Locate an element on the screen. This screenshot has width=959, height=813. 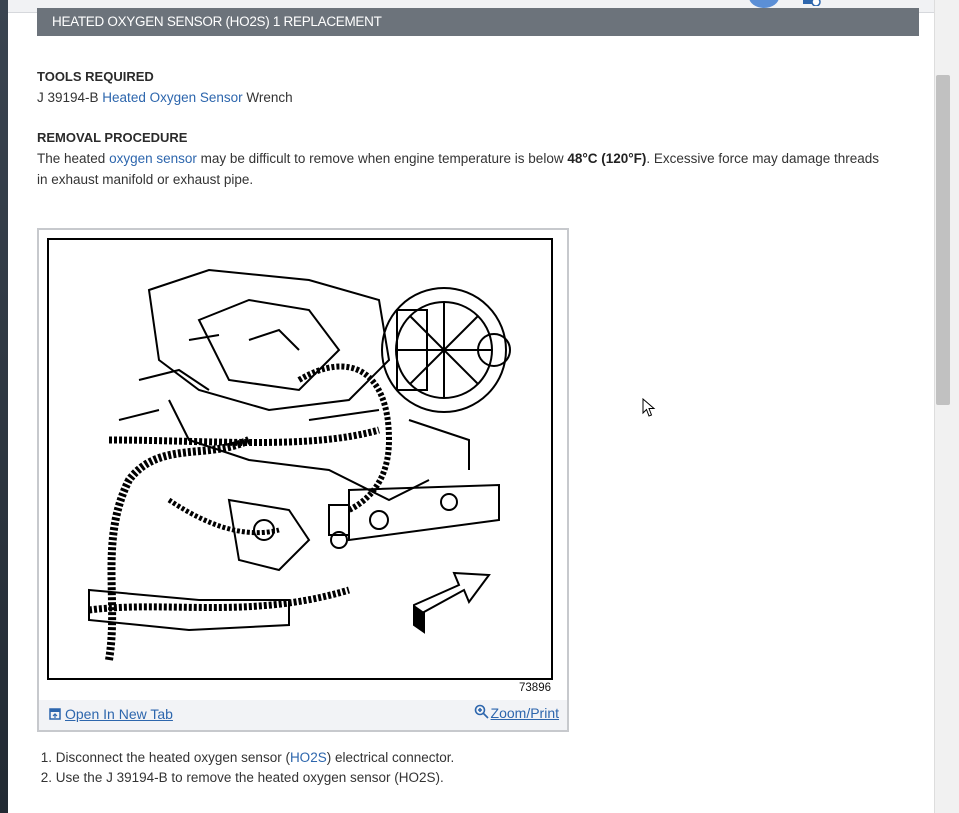
figure-number: 73896 is located at coordinates (535, 688).